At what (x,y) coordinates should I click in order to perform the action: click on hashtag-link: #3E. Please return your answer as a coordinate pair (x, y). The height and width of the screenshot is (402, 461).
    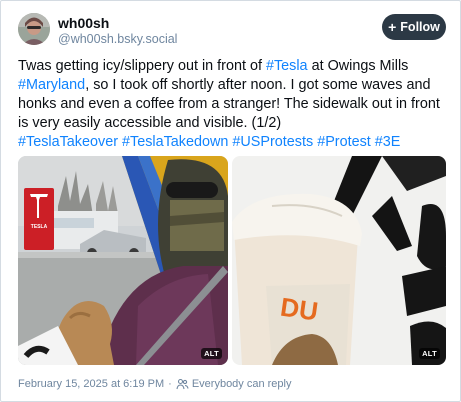
    Looking at the image, I should click on (388, 142).